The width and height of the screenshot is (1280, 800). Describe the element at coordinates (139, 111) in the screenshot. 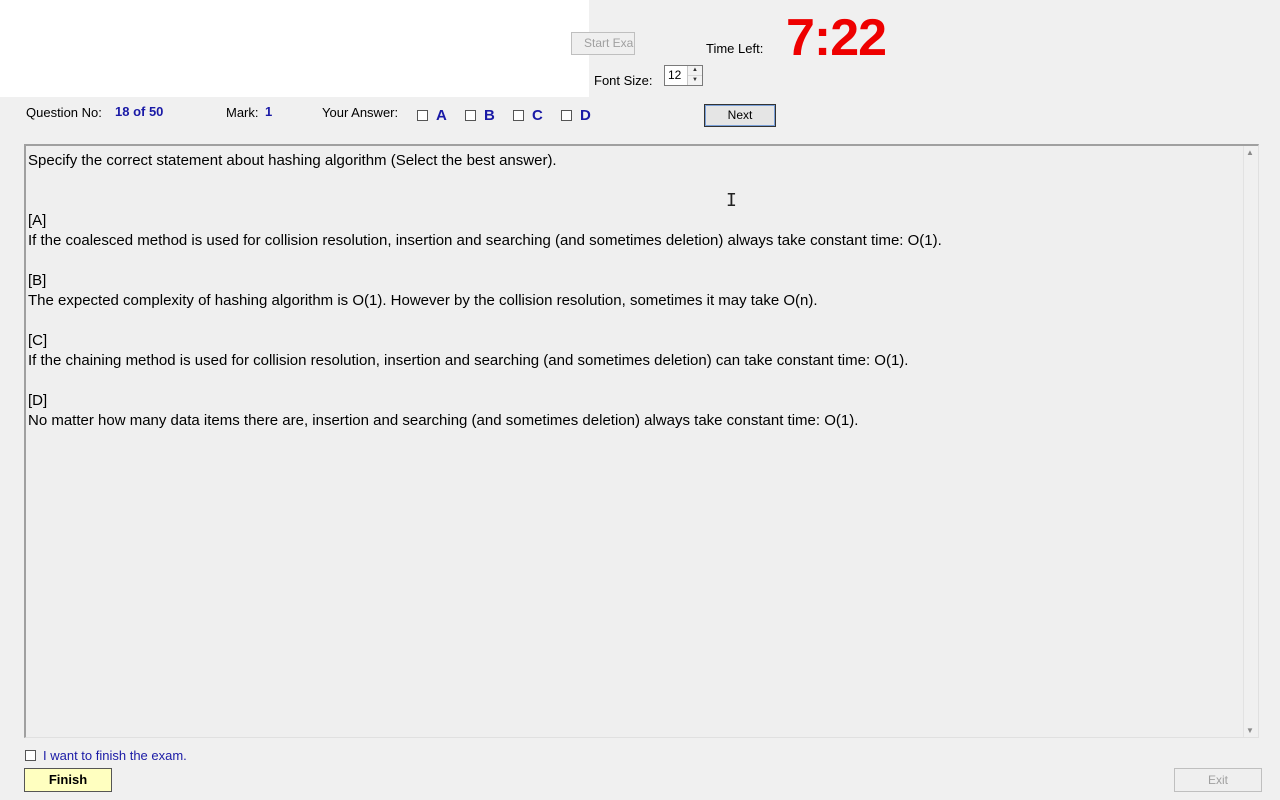

I see `question-no-value: 18 of 50` at that location.